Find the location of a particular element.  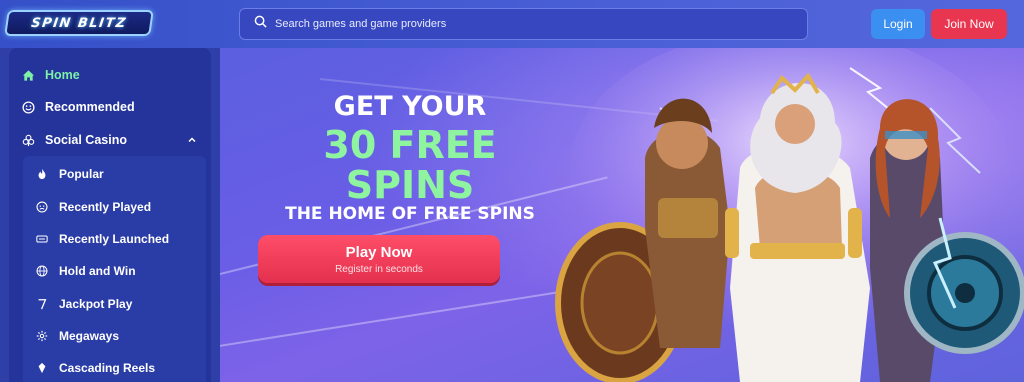

home-icon is located at coordinates (28, 75).